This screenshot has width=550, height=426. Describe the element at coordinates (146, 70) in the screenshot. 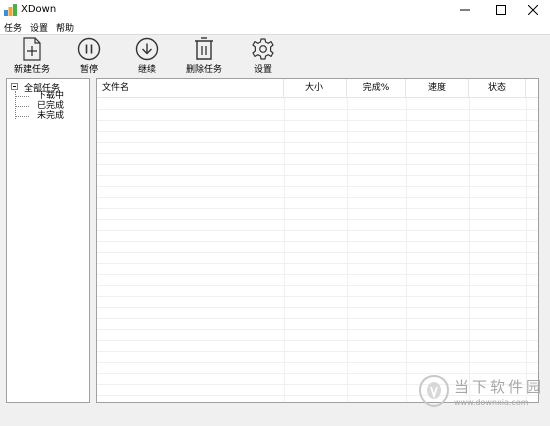

I see `resume-label: 继续` at that location.